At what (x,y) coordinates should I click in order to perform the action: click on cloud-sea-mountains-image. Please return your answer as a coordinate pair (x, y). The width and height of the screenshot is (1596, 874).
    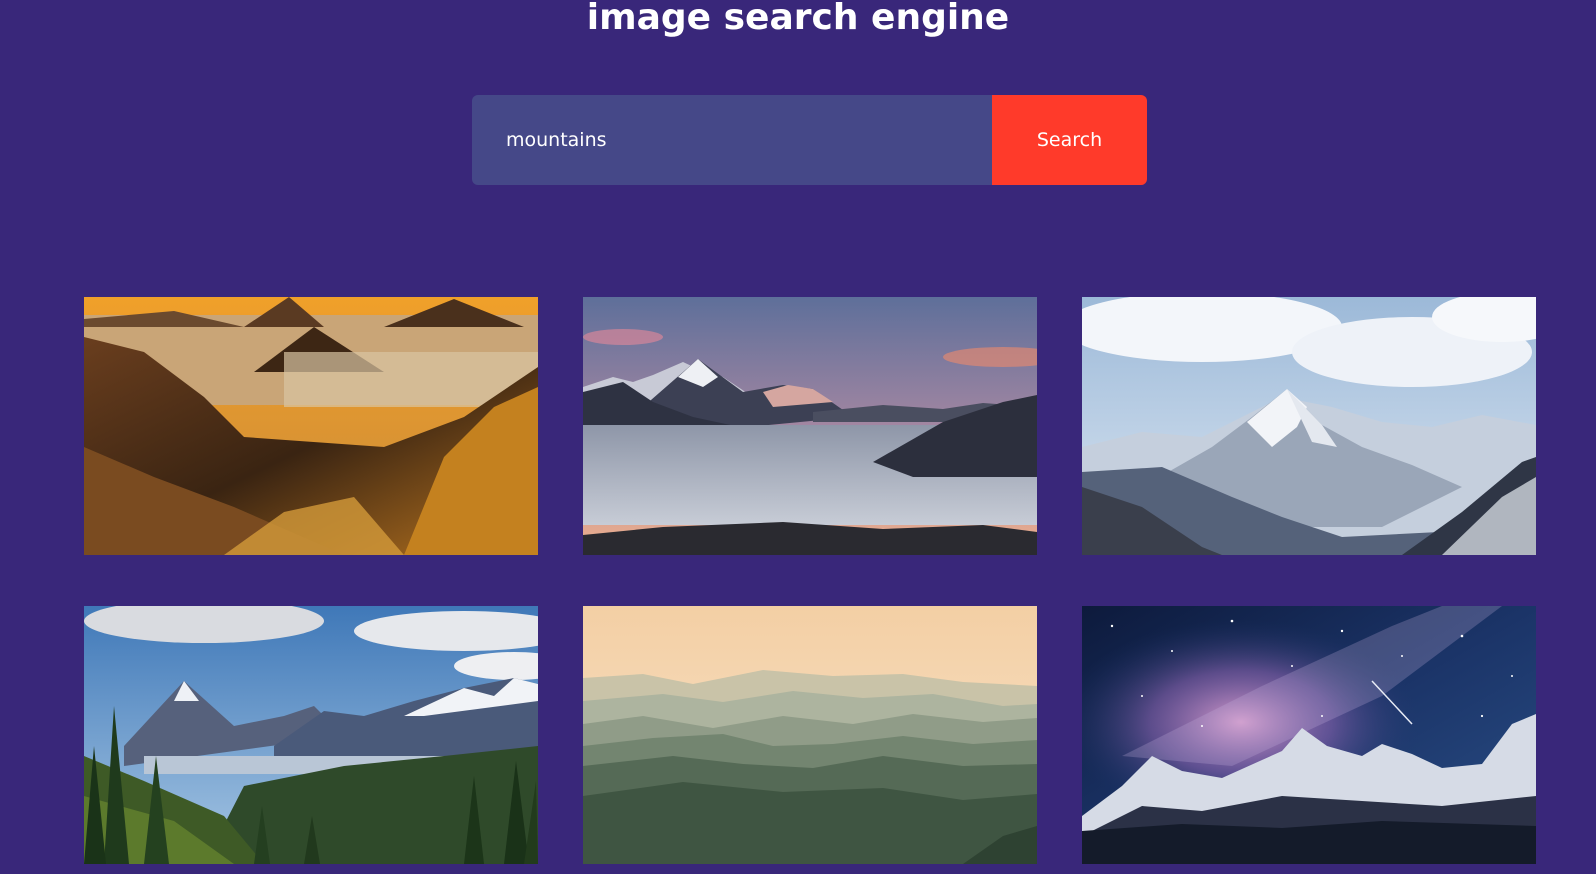
    Looking at the image, I should click on (810, 426).